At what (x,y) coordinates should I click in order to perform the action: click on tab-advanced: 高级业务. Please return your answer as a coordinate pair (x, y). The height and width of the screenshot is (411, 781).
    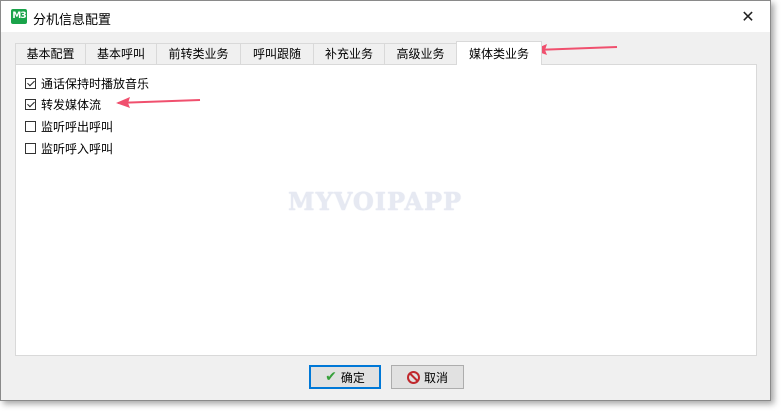
    Looking at the image, I should click on (420, 53).